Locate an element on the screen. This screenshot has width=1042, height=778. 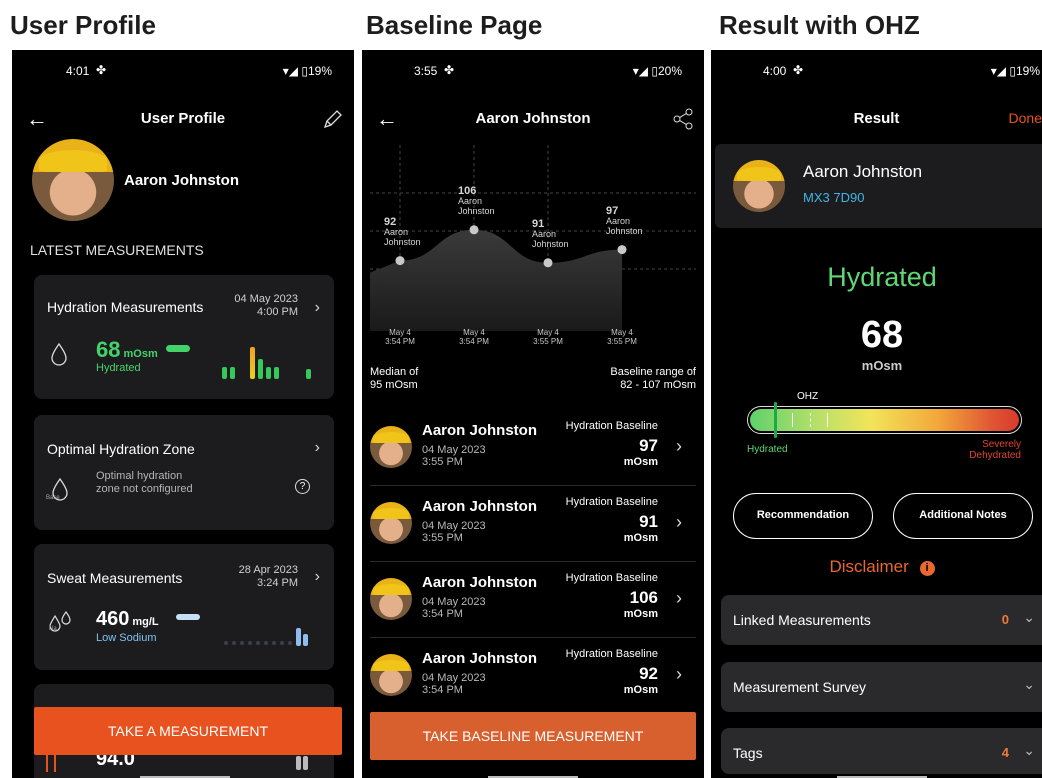
data-point-label: 97 Aaron Johnston is located at coordinates (626, 220).